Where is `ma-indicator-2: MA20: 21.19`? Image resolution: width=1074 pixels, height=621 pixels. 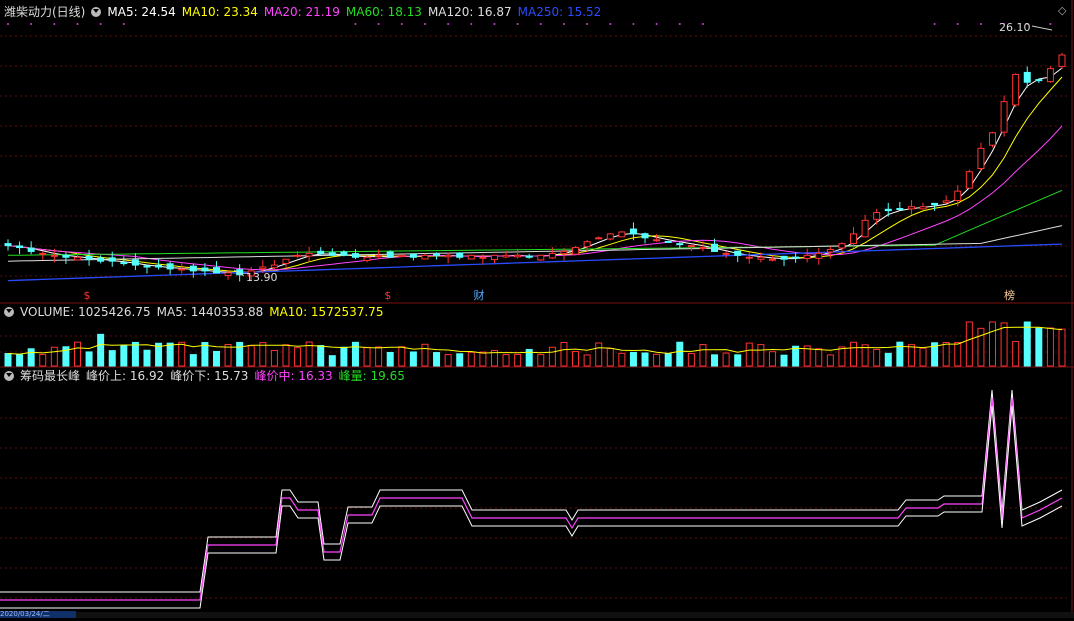
ma-indicator-2: MA20: 21.19 is located at coordinates (301, 12).